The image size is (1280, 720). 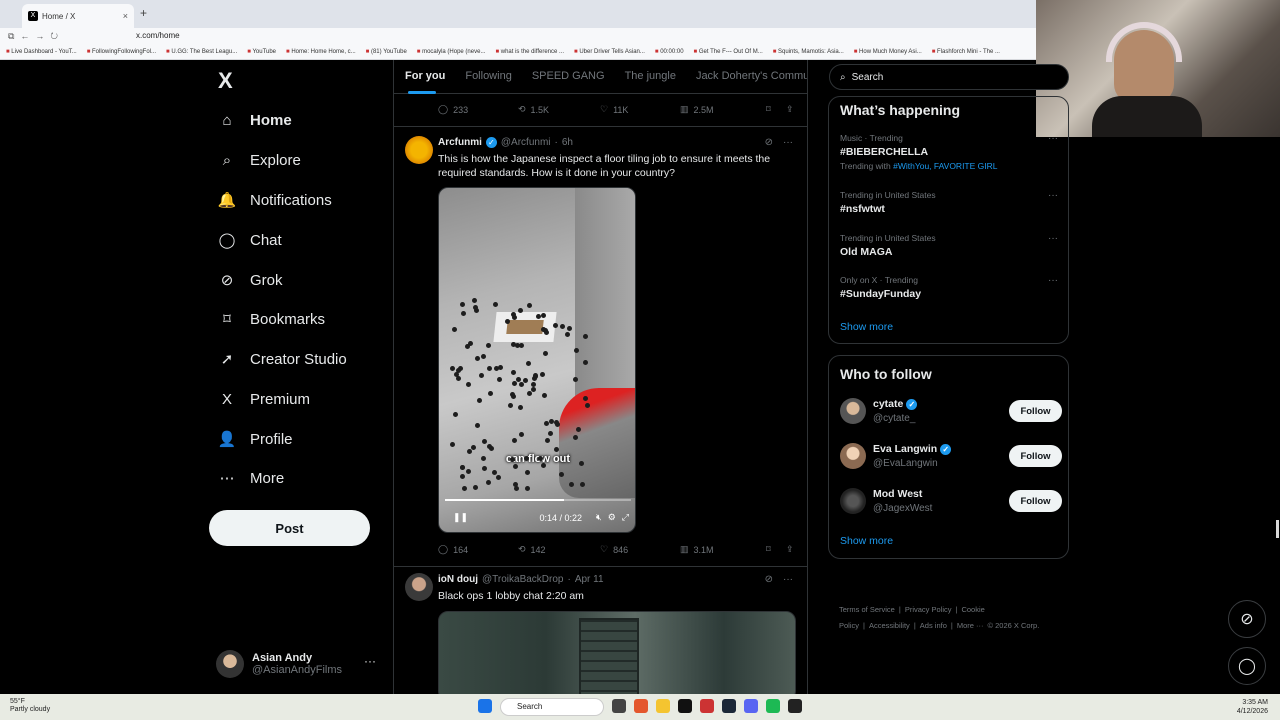 I want to click on sidebar-item-profile: 👤 Profile, so click(x=255, y=439).